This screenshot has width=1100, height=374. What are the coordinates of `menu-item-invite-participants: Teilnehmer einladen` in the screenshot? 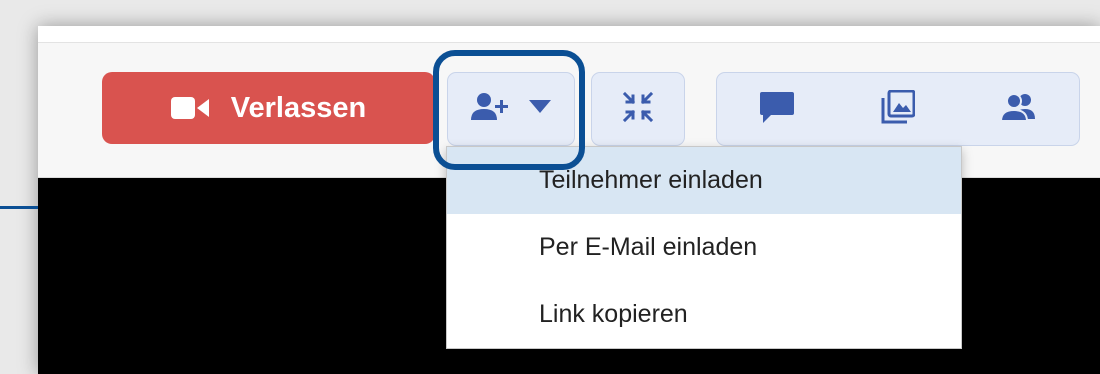 It's located at (704, 180).